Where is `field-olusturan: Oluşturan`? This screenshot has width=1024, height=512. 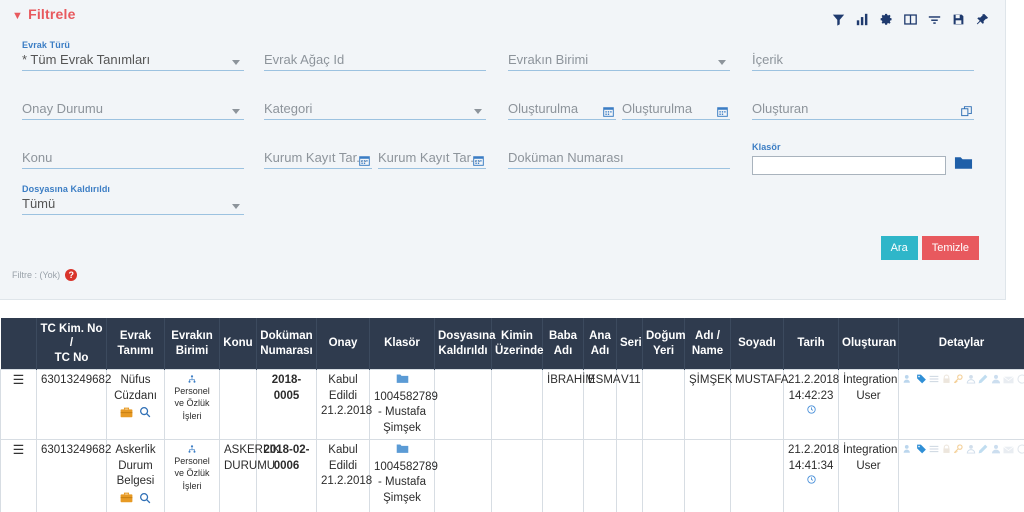 field-olusturan: Oluşturan is located at coordinates (863, 110).